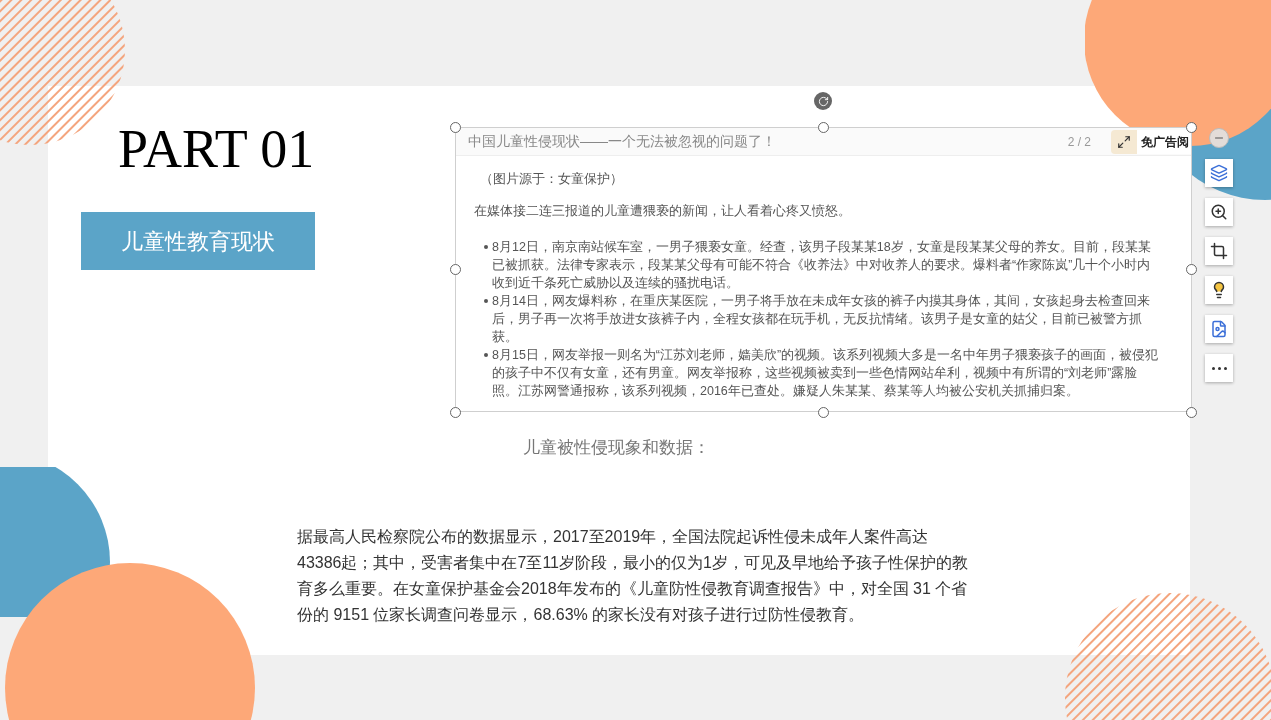 Image resolution: width=1271 pixels, height=720 pixels. I want to click on more-icon, so click(1219, 368).